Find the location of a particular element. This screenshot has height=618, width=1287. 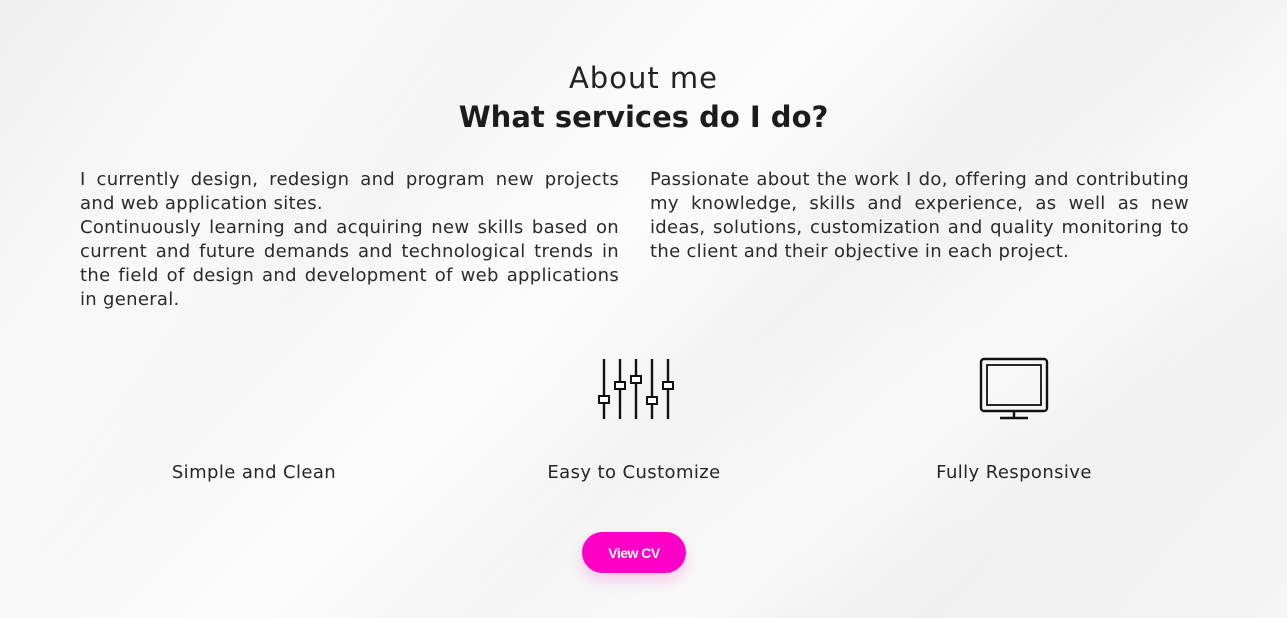

feature-fully-responsive: Fully Responsive is located at coordinates (1014, 419).